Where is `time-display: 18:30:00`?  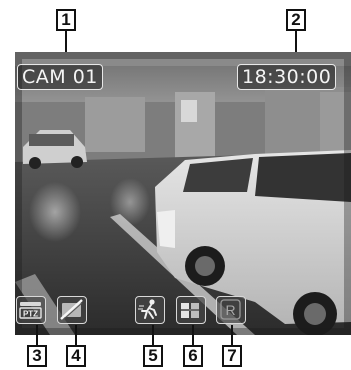 time-display: 18:30:00 is located at coordinates (287, 77).